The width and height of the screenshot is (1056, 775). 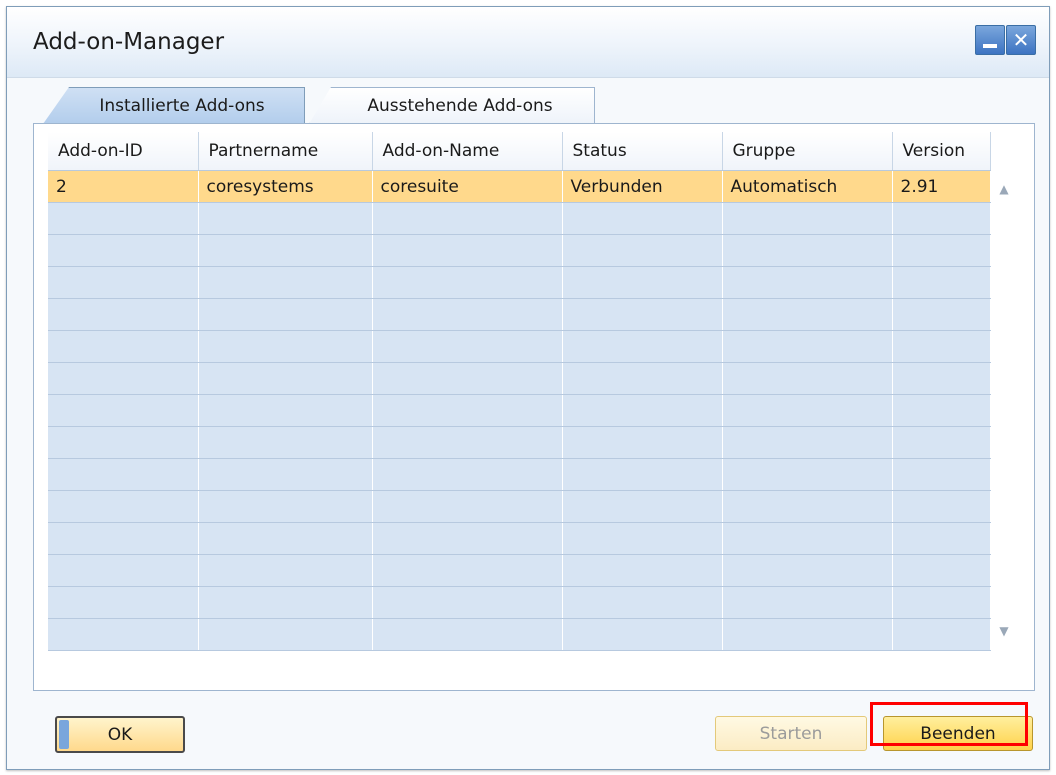 I want to click on ok-button: OK, so click(x=120, y=734).